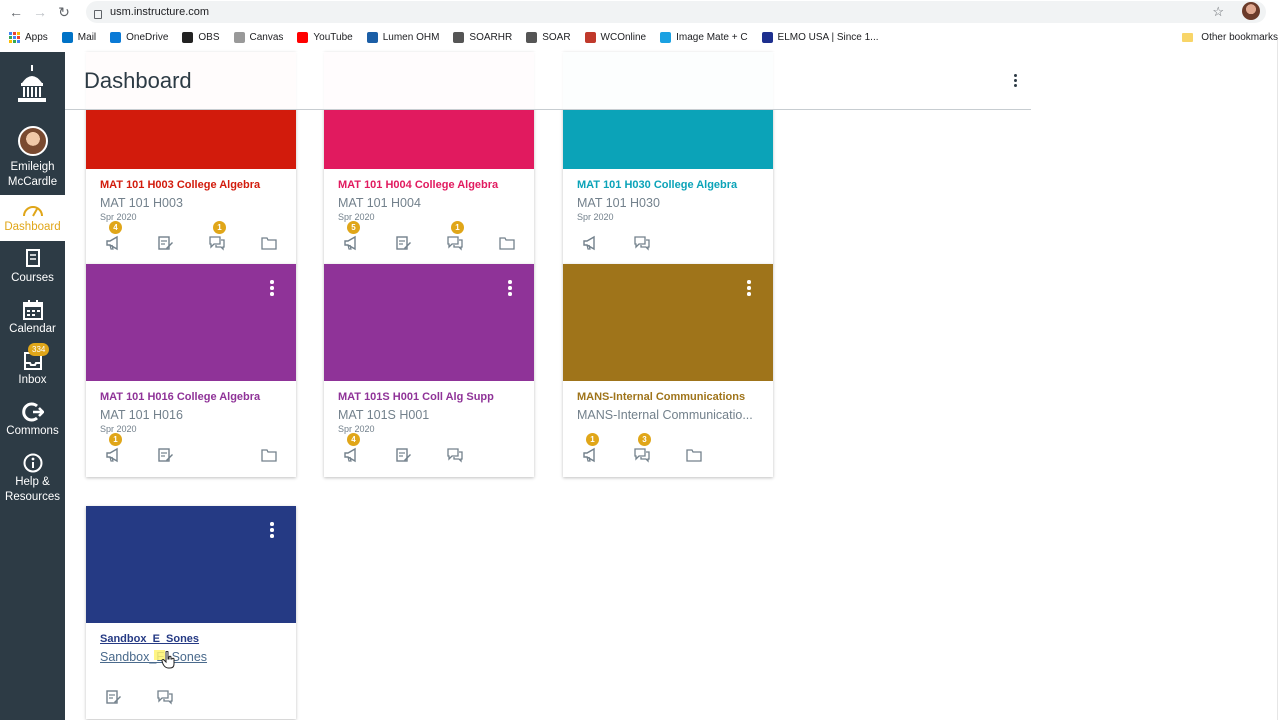  What do you see at coordinates (32, 365) in the screenshot?
I see `nav-inbox: 334 Inbox` at bounding box center [32, 365].